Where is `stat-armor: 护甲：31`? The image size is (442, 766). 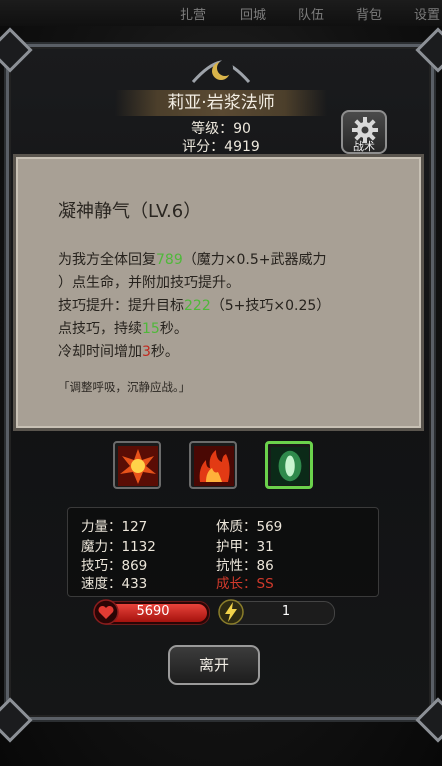 stat-armor: 护甲：31 is located at coordinates (245, 547).